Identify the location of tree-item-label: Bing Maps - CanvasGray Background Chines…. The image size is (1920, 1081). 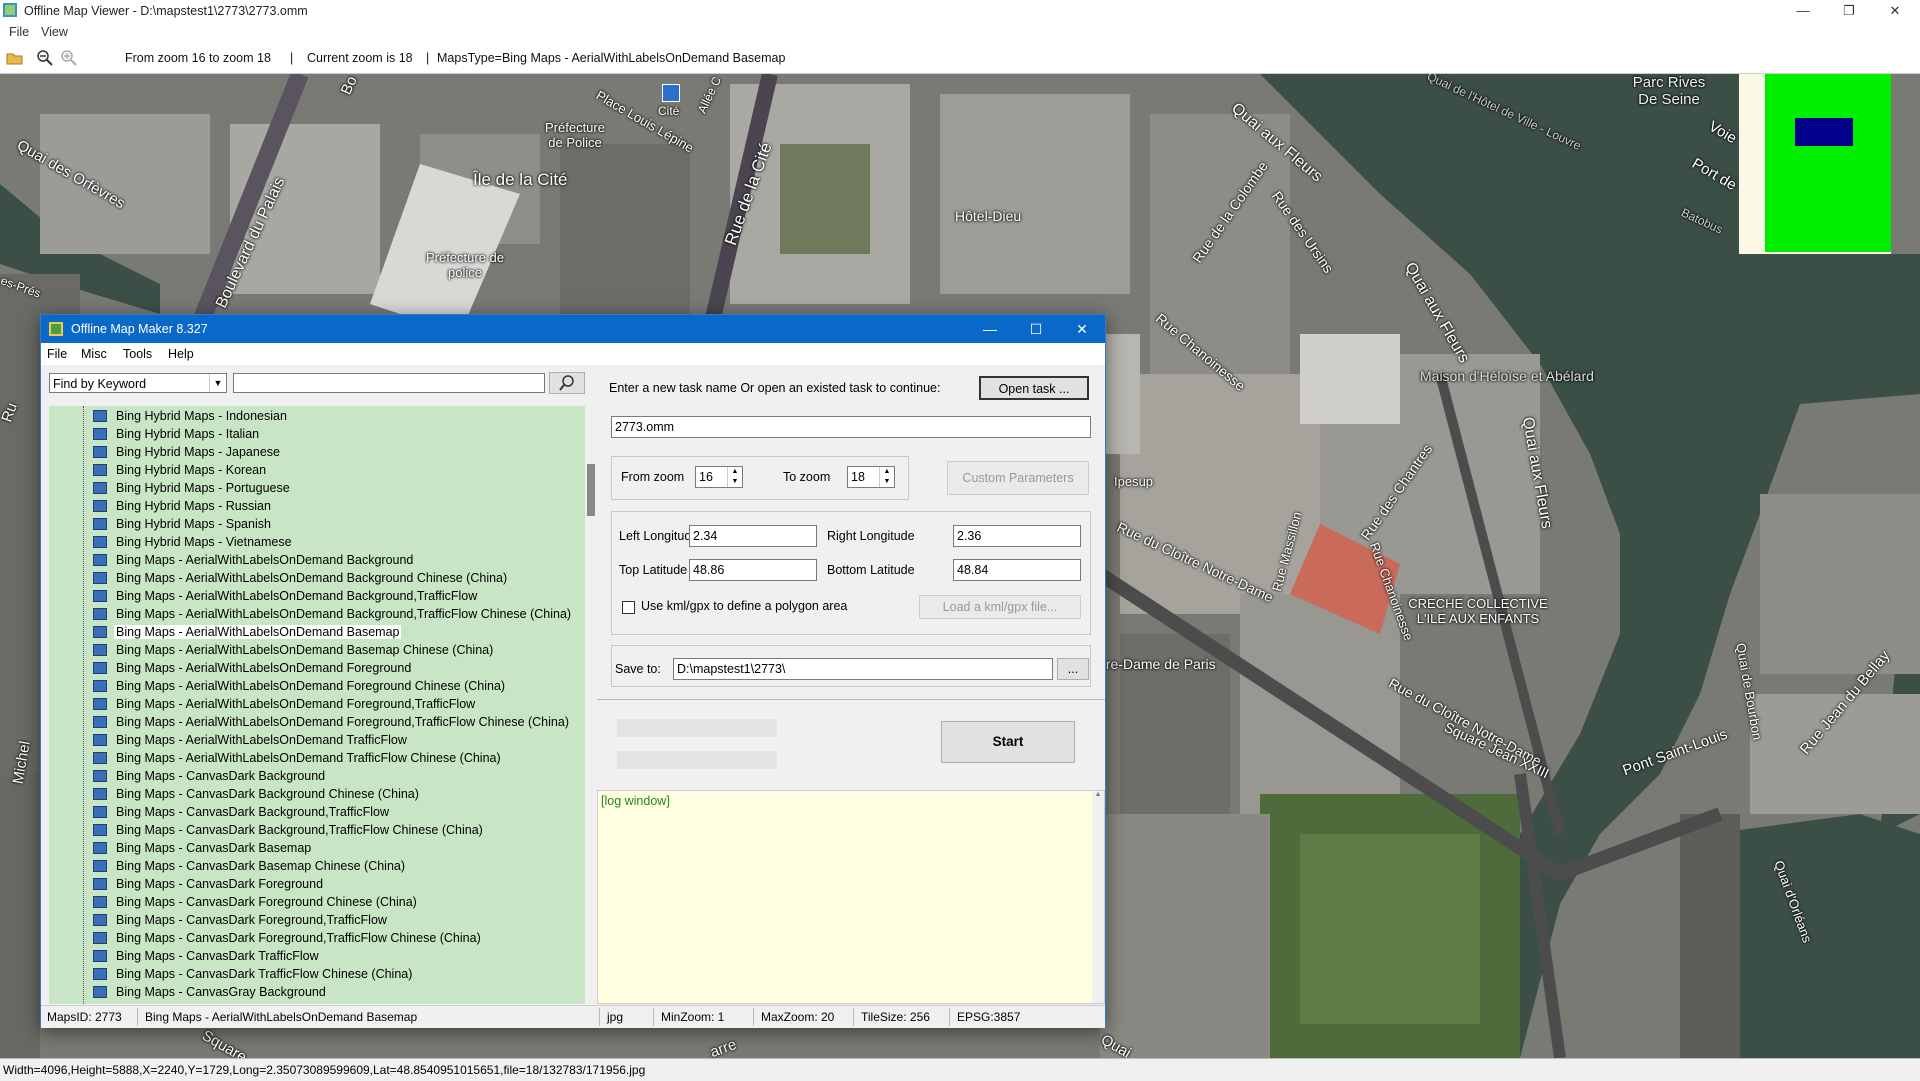
(268, 1003).